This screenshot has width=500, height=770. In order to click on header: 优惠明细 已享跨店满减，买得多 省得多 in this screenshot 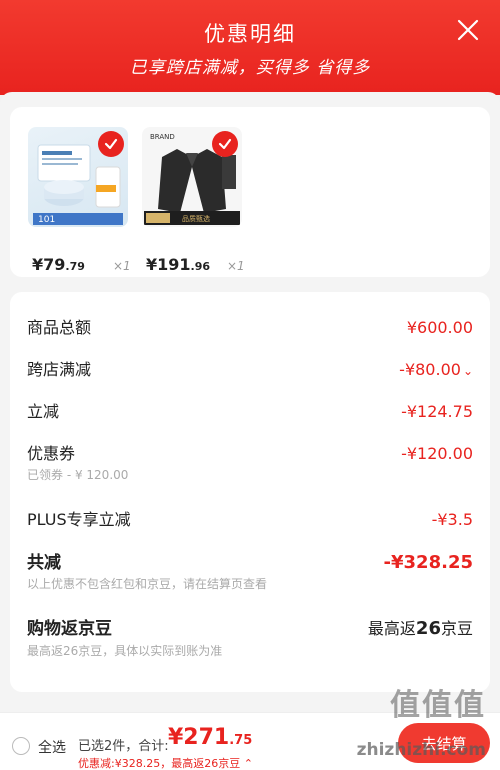, I will do `click(250, 47)`.